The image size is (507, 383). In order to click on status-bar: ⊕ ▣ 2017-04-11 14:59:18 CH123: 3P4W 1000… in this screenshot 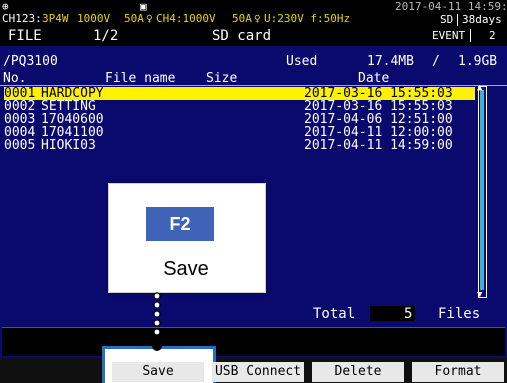, I will do `click(253, 13)`.